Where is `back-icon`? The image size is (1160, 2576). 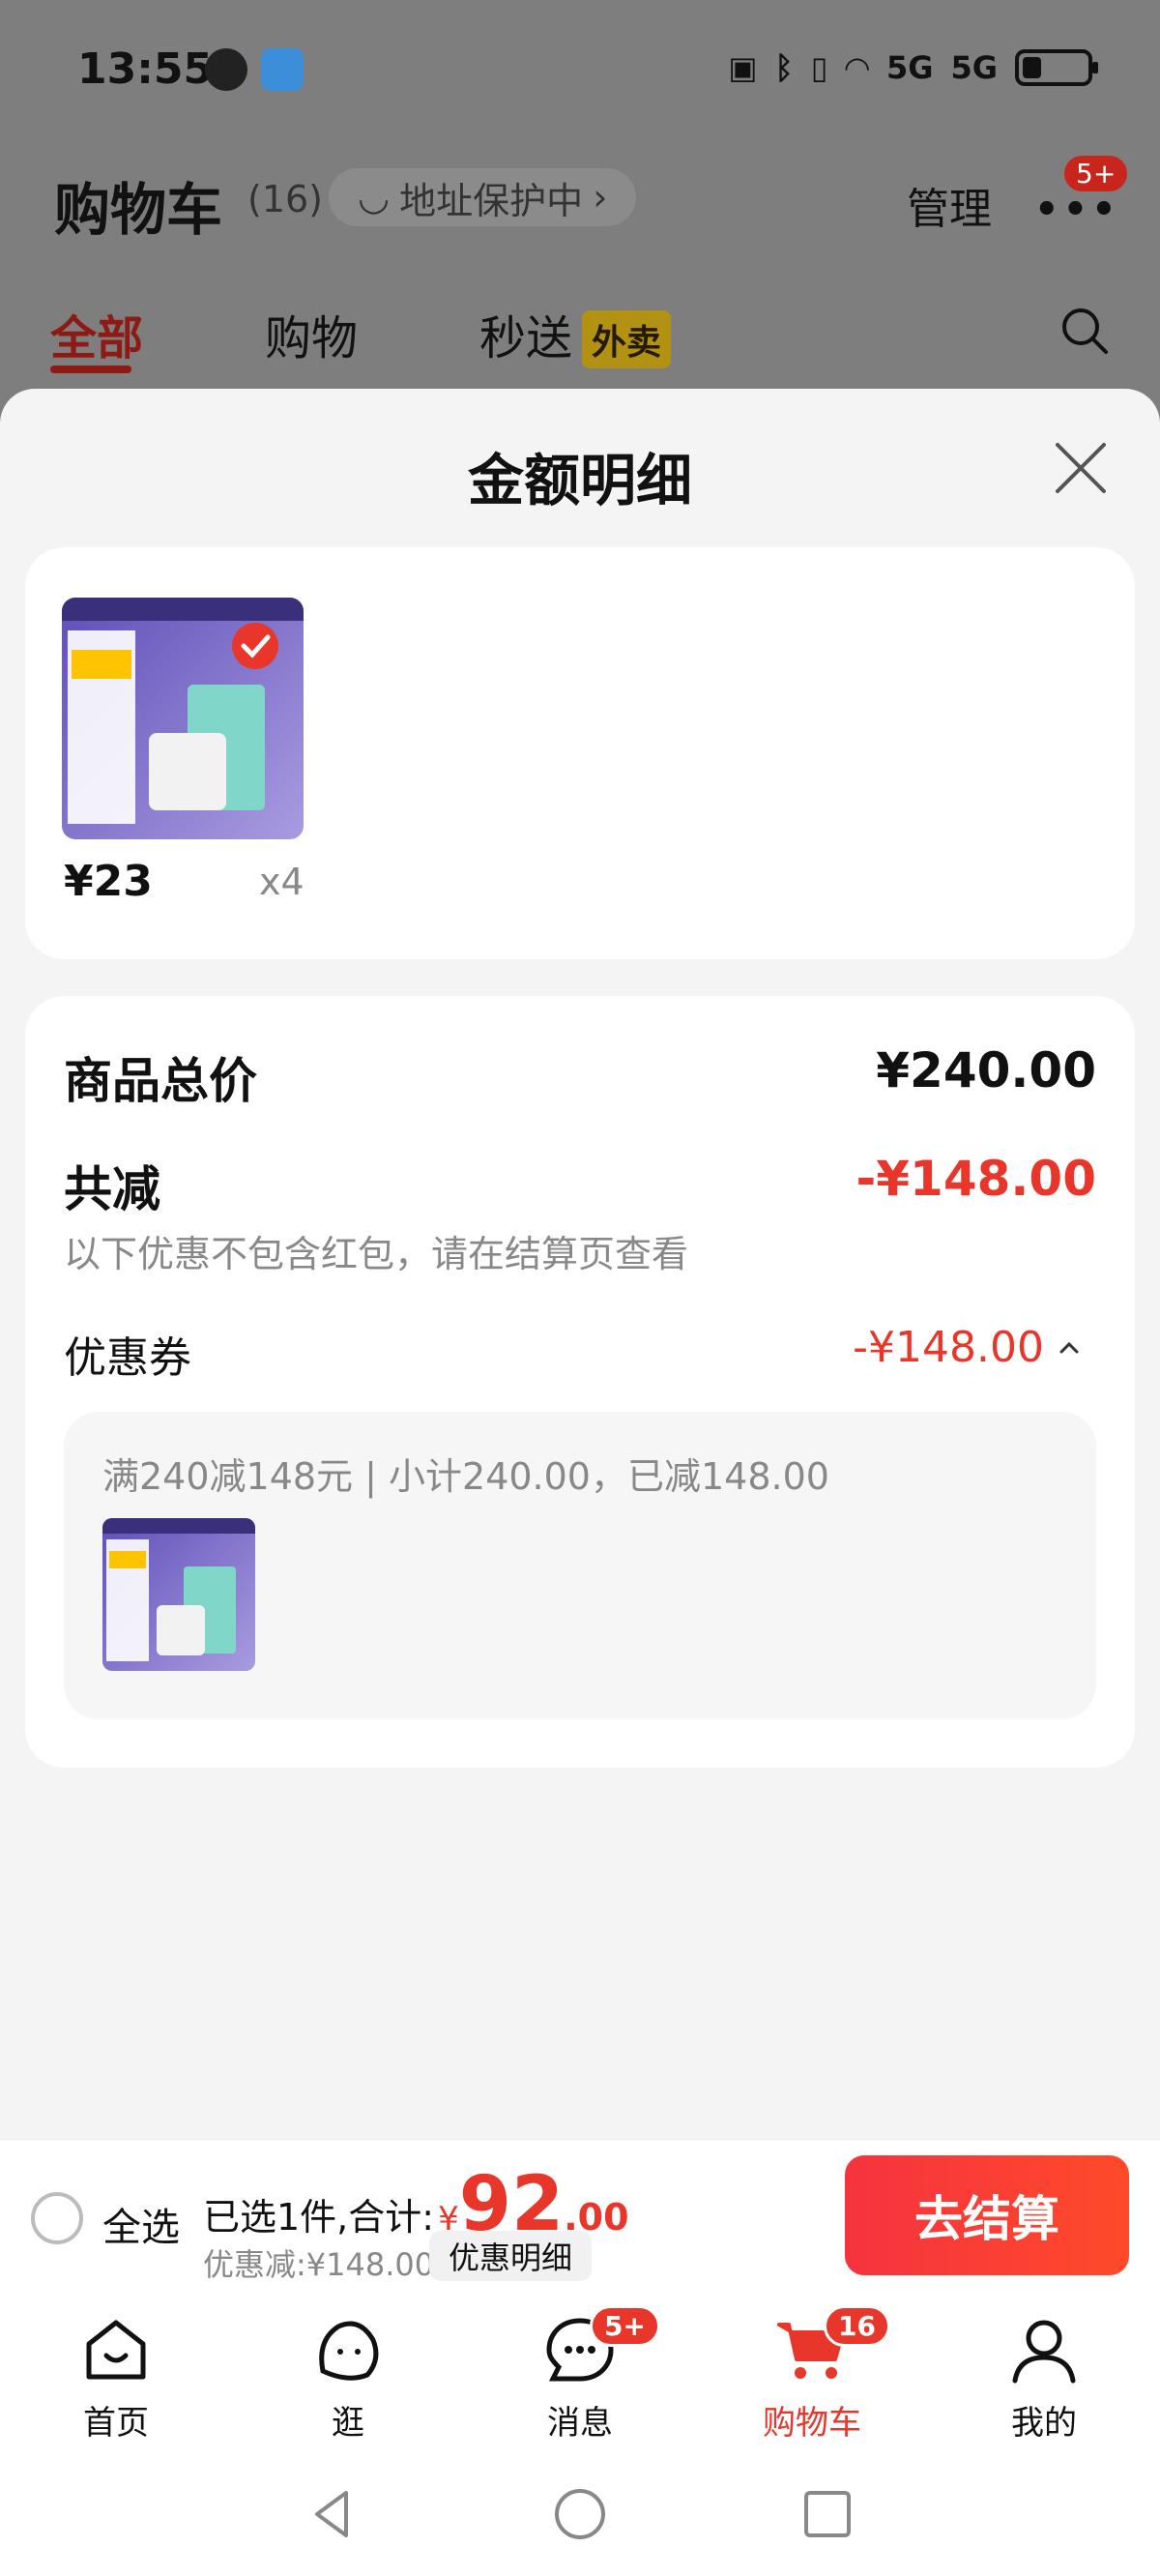 back-icon is located at coordinates (333, 2514).